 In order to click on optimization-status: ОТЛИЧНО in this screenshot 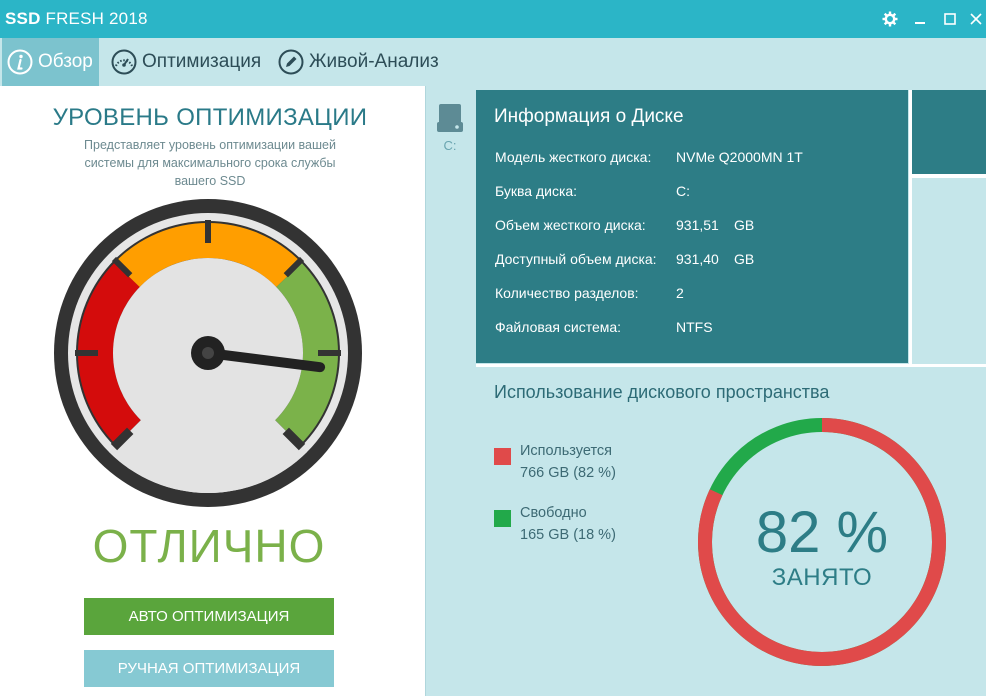, I will do `click(209, 546)`.